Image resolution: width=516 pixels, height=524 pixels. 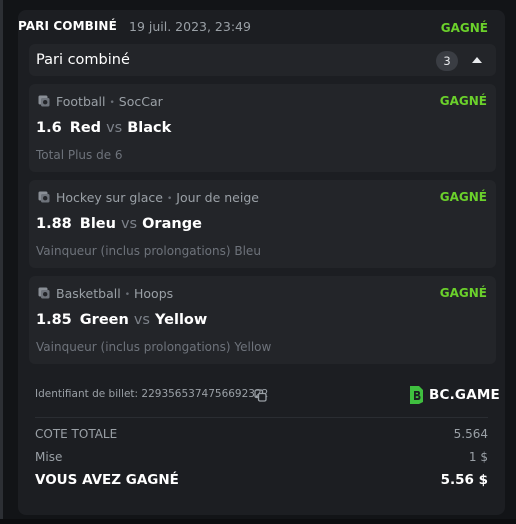 I want to click on leg-market: Vainqueur (inclus prolongations) Yellow, so click(x=154, y=347).